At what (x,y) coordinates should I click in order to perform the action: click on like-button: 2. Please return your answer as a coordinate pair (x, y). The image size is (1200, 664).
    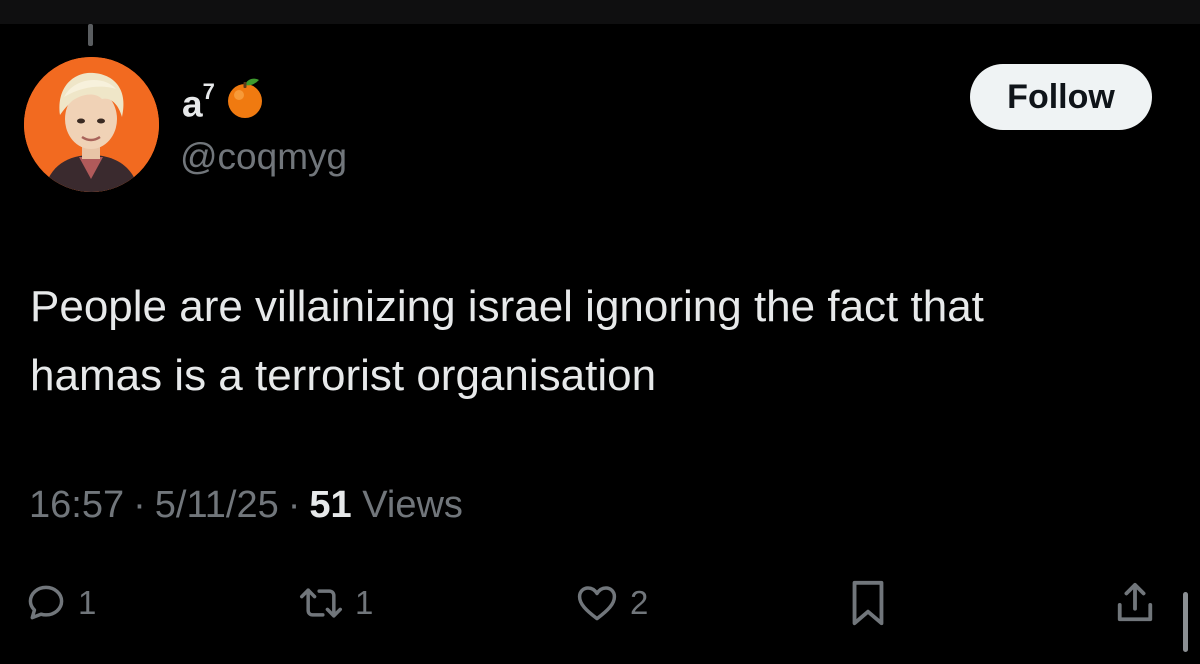
    Looking at the image, I should click on (611, 603).